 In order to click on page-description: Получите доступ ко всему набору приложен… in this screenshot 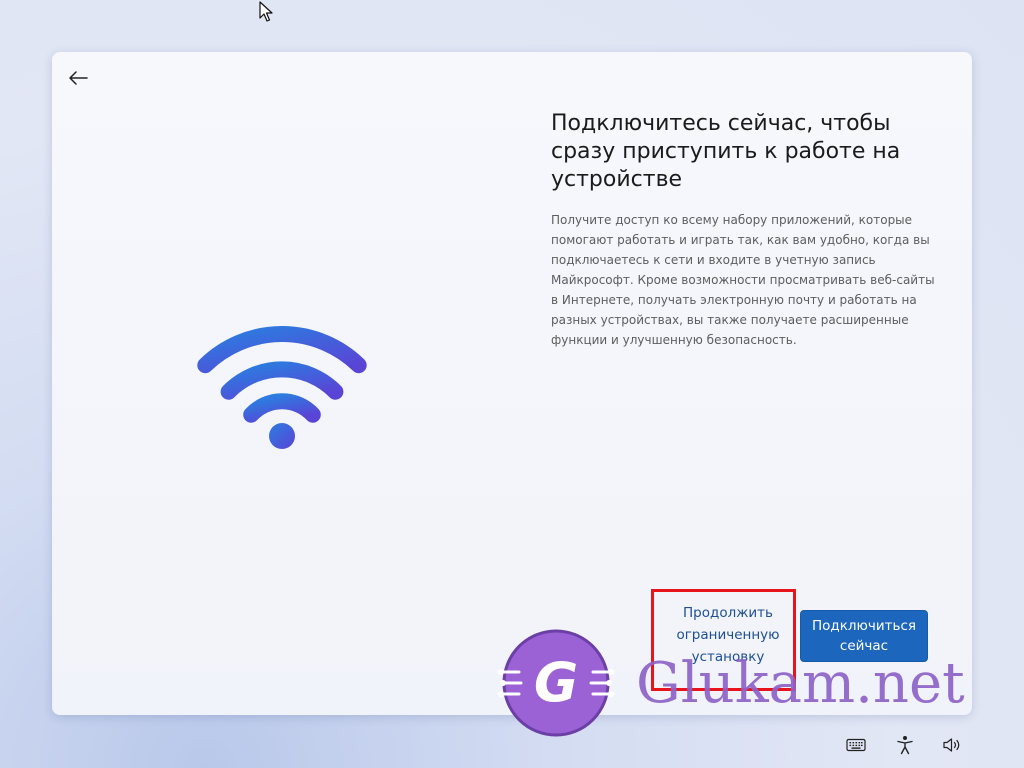, I will do `click(743, 280)`.